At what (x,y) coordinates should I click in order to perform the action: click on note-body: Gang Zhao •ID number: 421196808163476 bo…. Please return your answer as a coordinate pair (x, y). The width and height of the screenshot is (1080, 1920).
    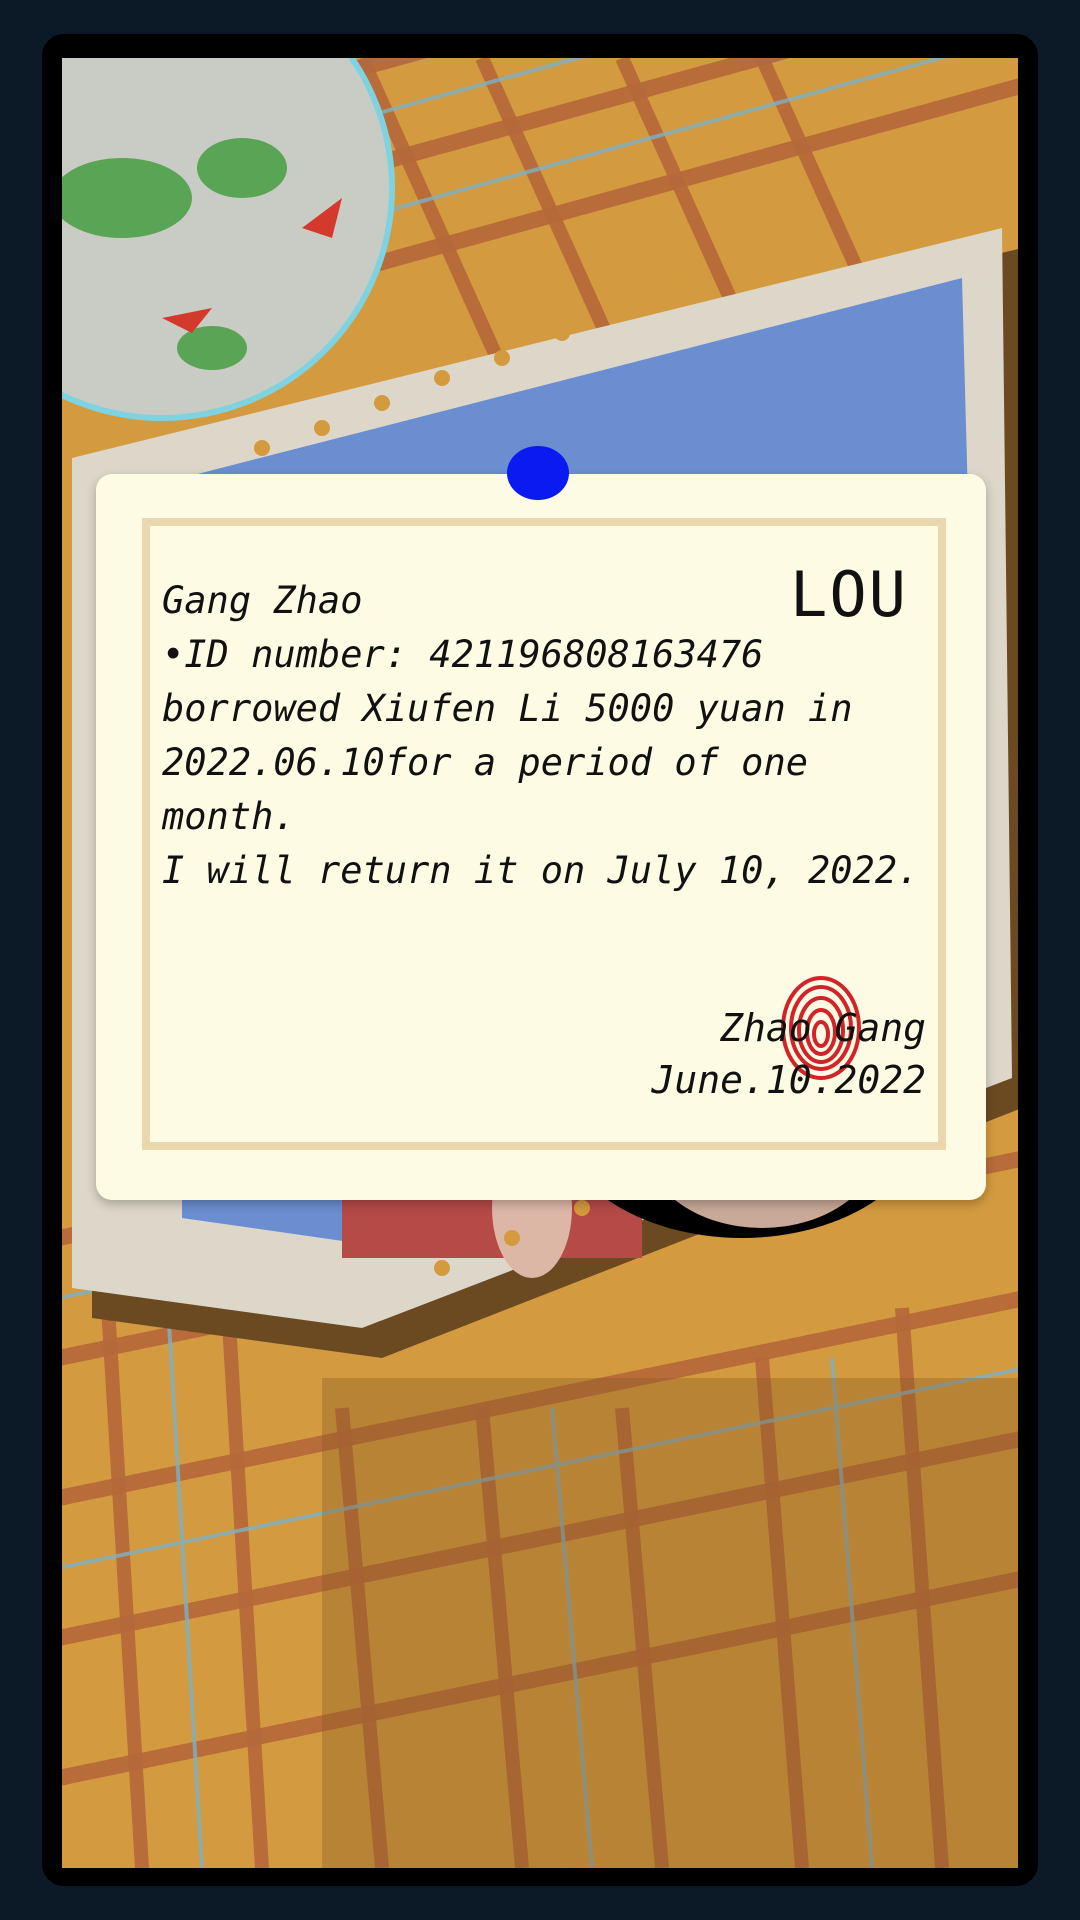
    Looking at the image, I should click on (552, 736).